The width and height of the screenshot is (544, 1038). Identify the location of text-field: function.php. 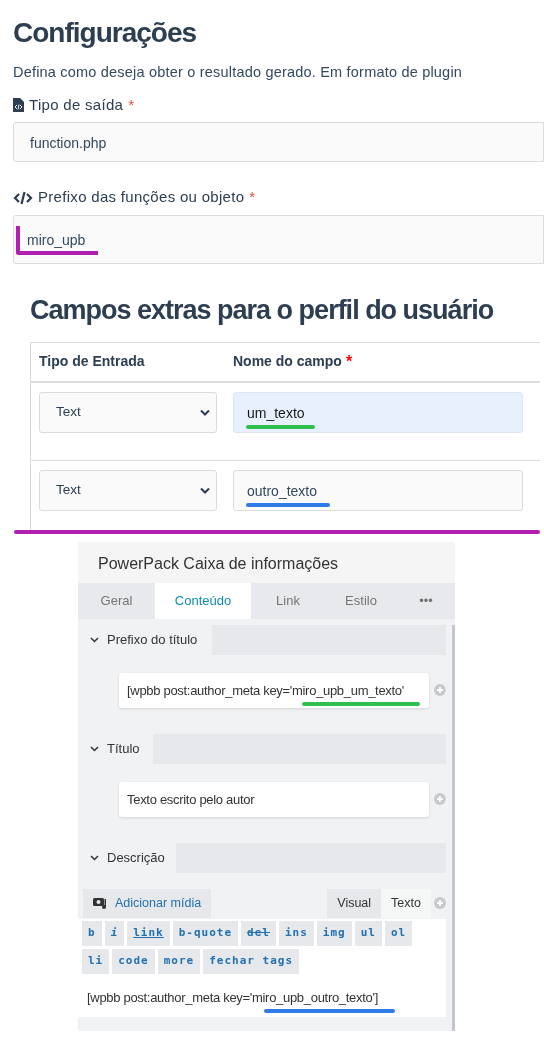
(278, 142).